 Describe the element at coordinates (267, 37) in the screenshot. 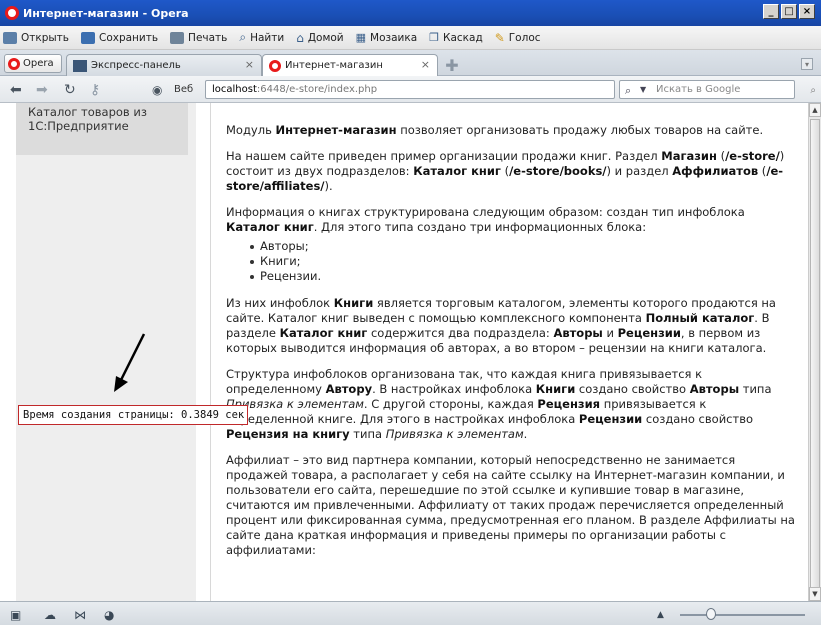

I see `find-label: Найти` at that location.